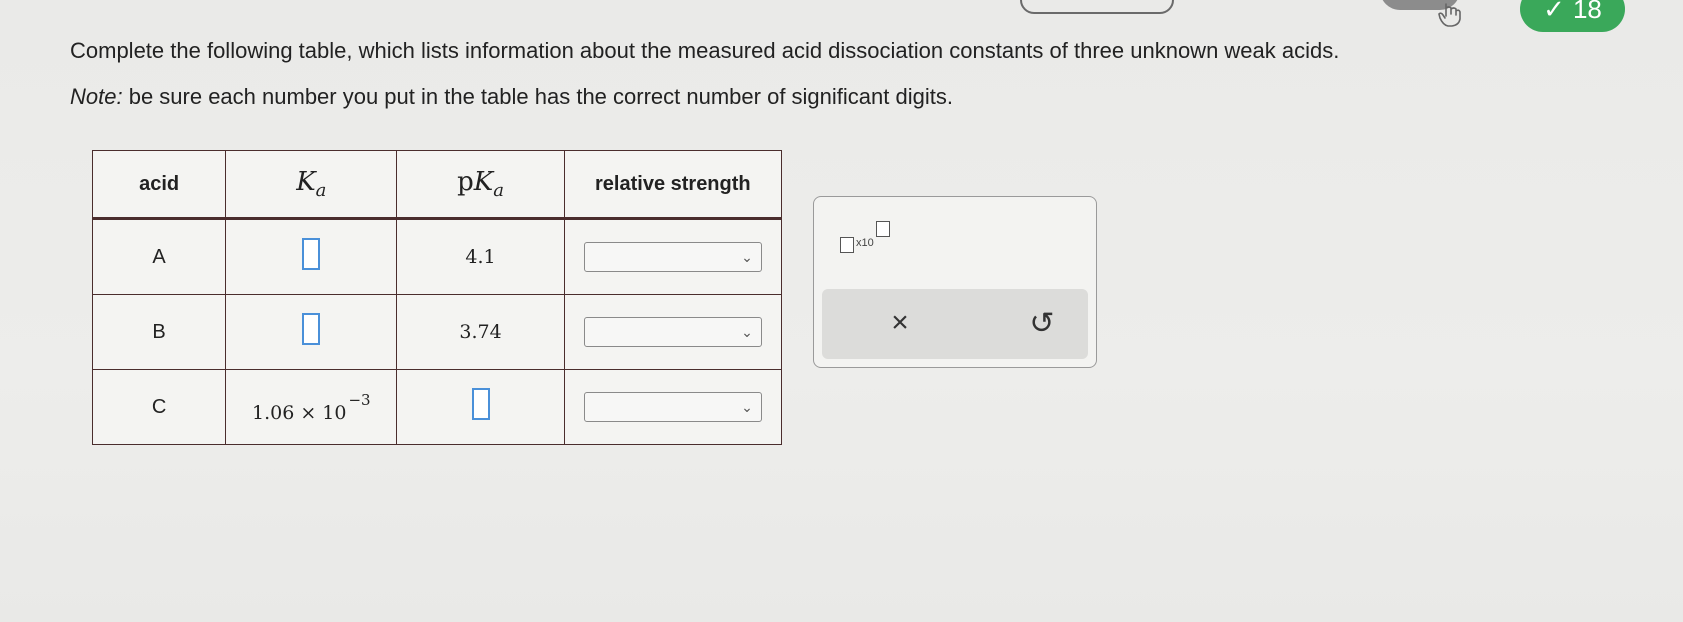 The height and width of the screenshot is (622, 1683). What do you see at coordinates (480, 332) in the screenshot?
I see `cell-pka: 3.74` at bounding box center [480, 332].